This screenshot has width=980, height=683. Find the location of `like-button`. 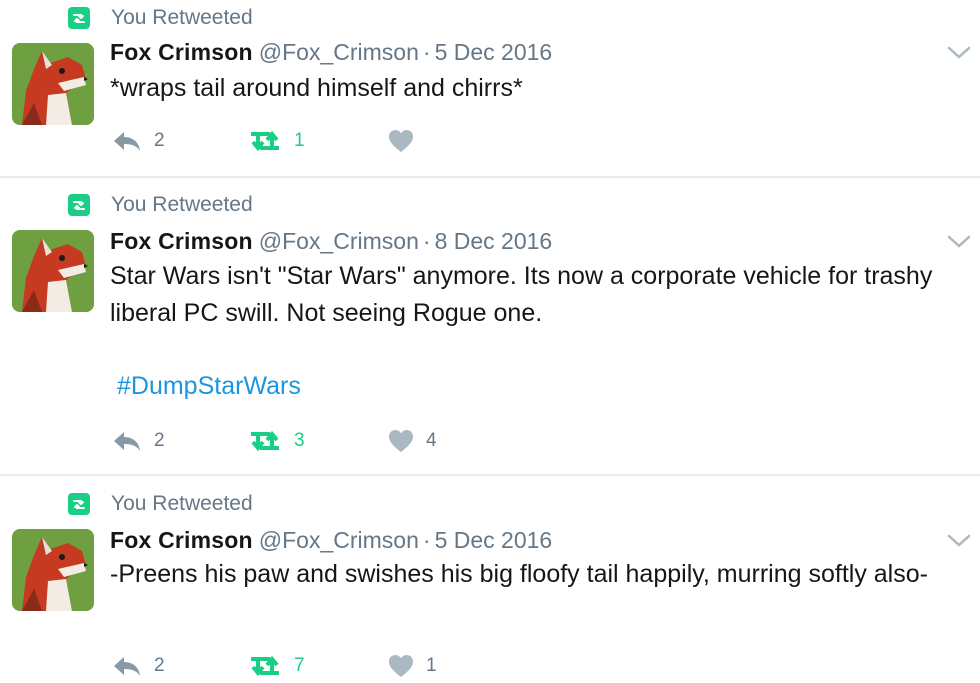

like-button is located at coordinates (407, 141).